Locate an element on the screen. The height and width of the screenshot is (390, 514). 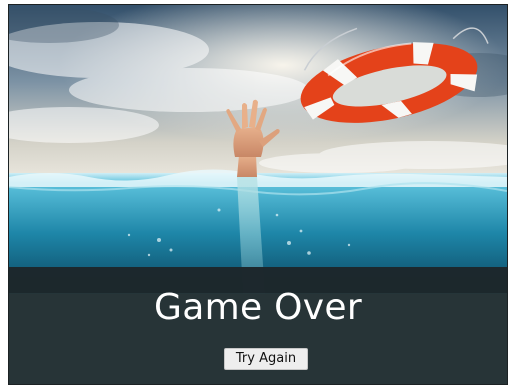
try-again-button: Try Again is located at coordinates (266, 359).